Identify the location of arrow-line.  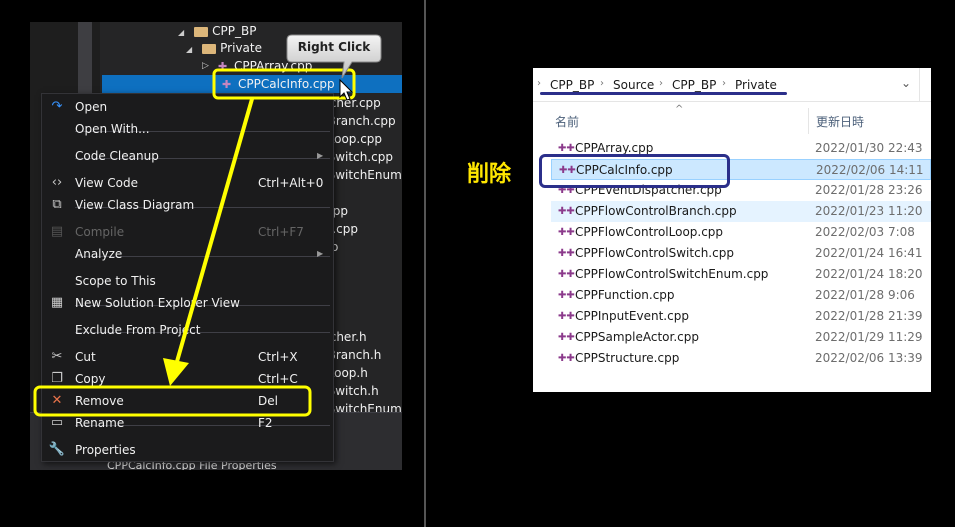
(214, 232).